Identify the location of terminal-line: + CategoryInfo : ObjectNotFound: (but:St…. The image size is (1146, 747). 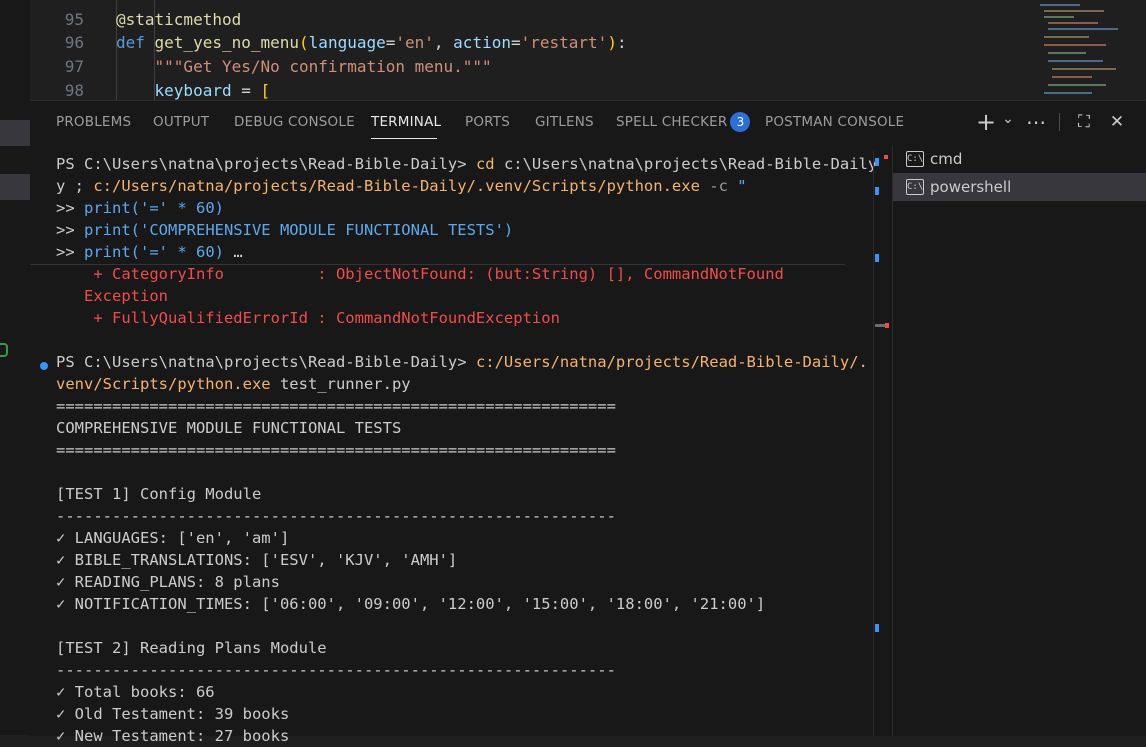
(451, 274).